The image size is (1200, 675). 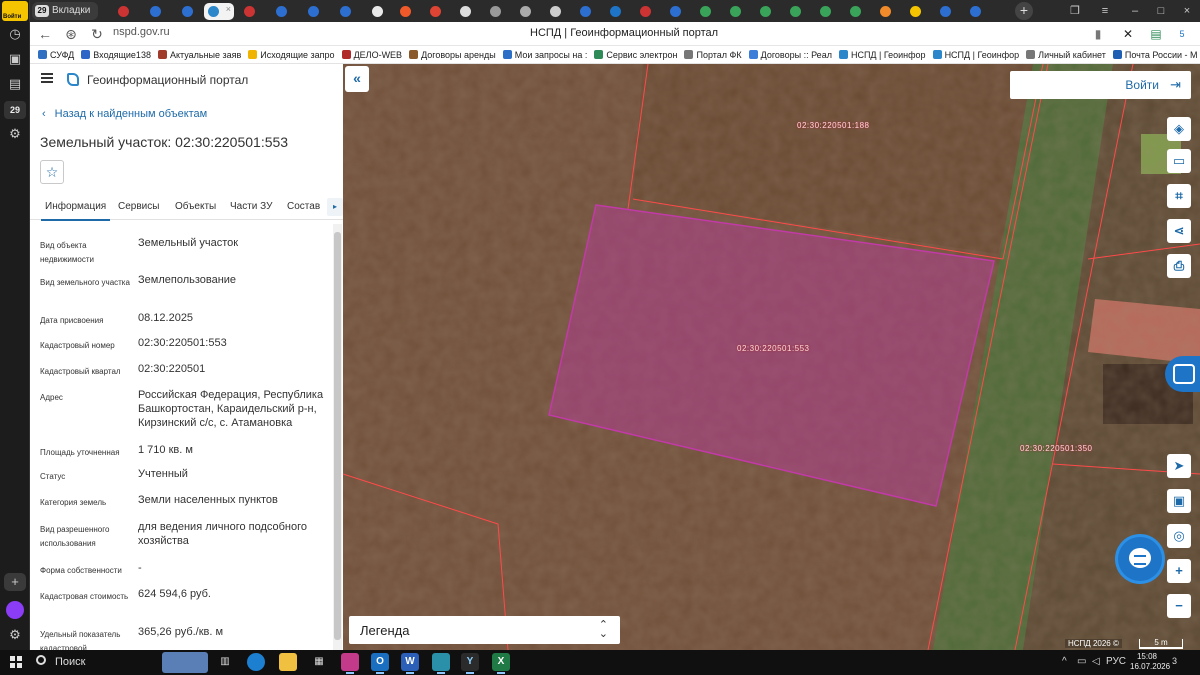 What do you see at coordinates (291, 54) in the screenshot?
I see `bookmark-item: Исходящие запро` at bounding box center [291, 54].